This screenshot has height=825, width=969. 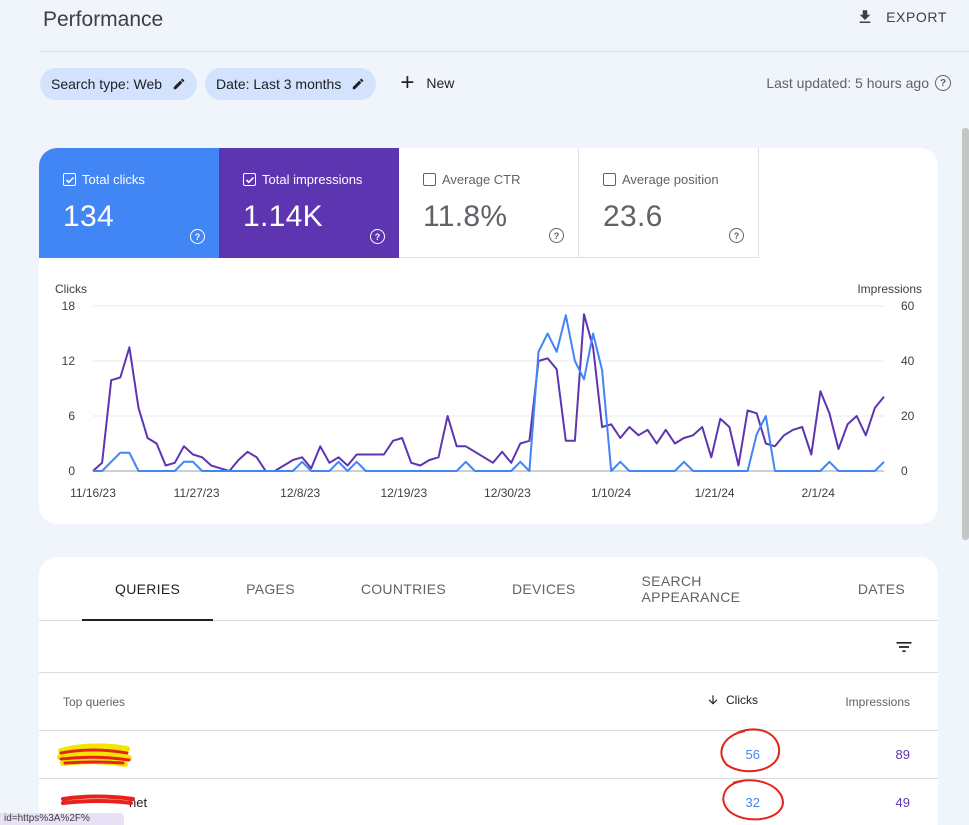 What do you see at coordinates (488, 755) in the screenshot?
I see `table-row: 56 89` at bounding box center [488, 755].